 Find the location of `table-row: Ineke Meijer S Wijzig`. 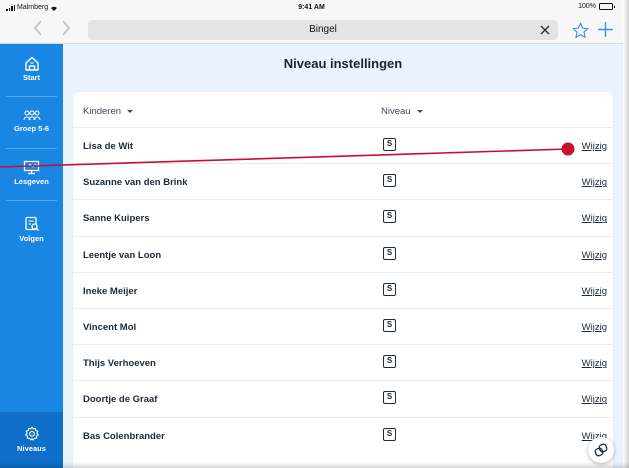

table-row: Ineke Meijer S Wijzig is located at coordinates (343, 289).